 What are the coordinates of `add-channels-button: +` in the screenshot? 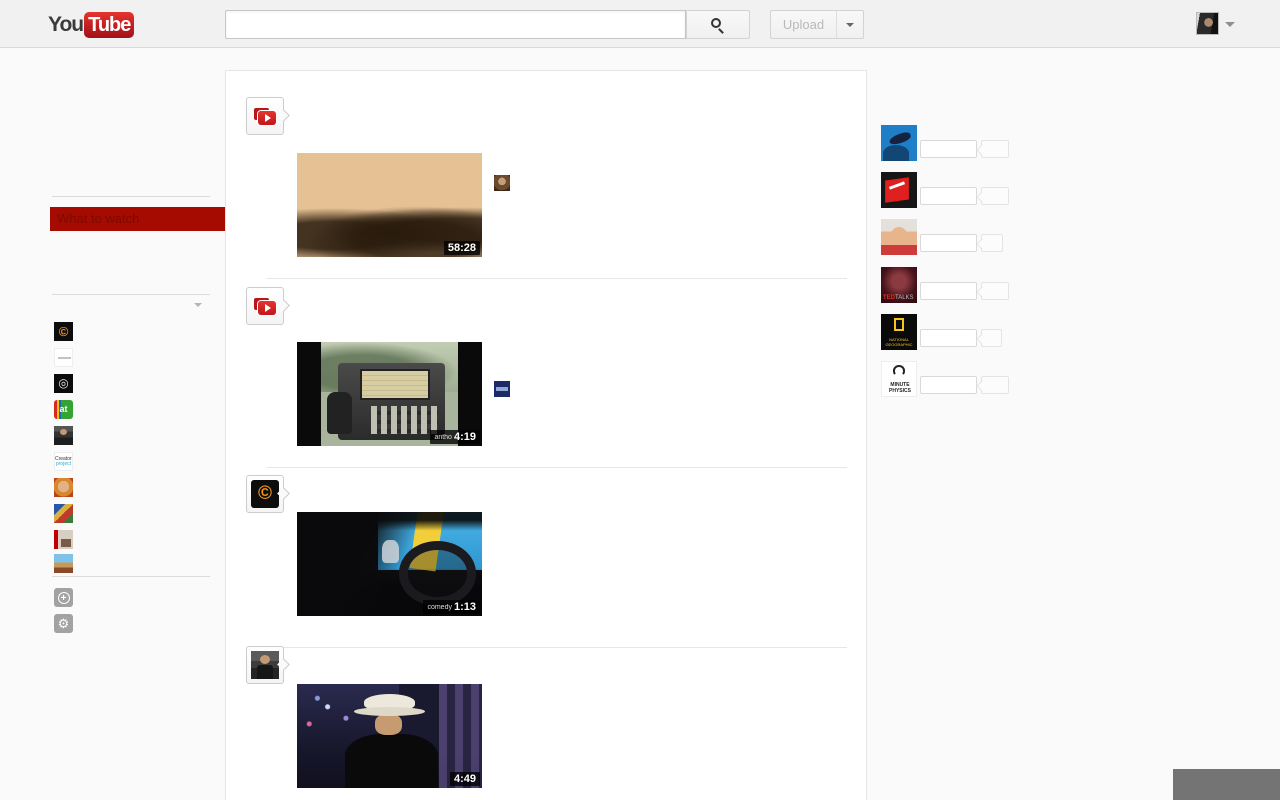 It's located at (63, 597).